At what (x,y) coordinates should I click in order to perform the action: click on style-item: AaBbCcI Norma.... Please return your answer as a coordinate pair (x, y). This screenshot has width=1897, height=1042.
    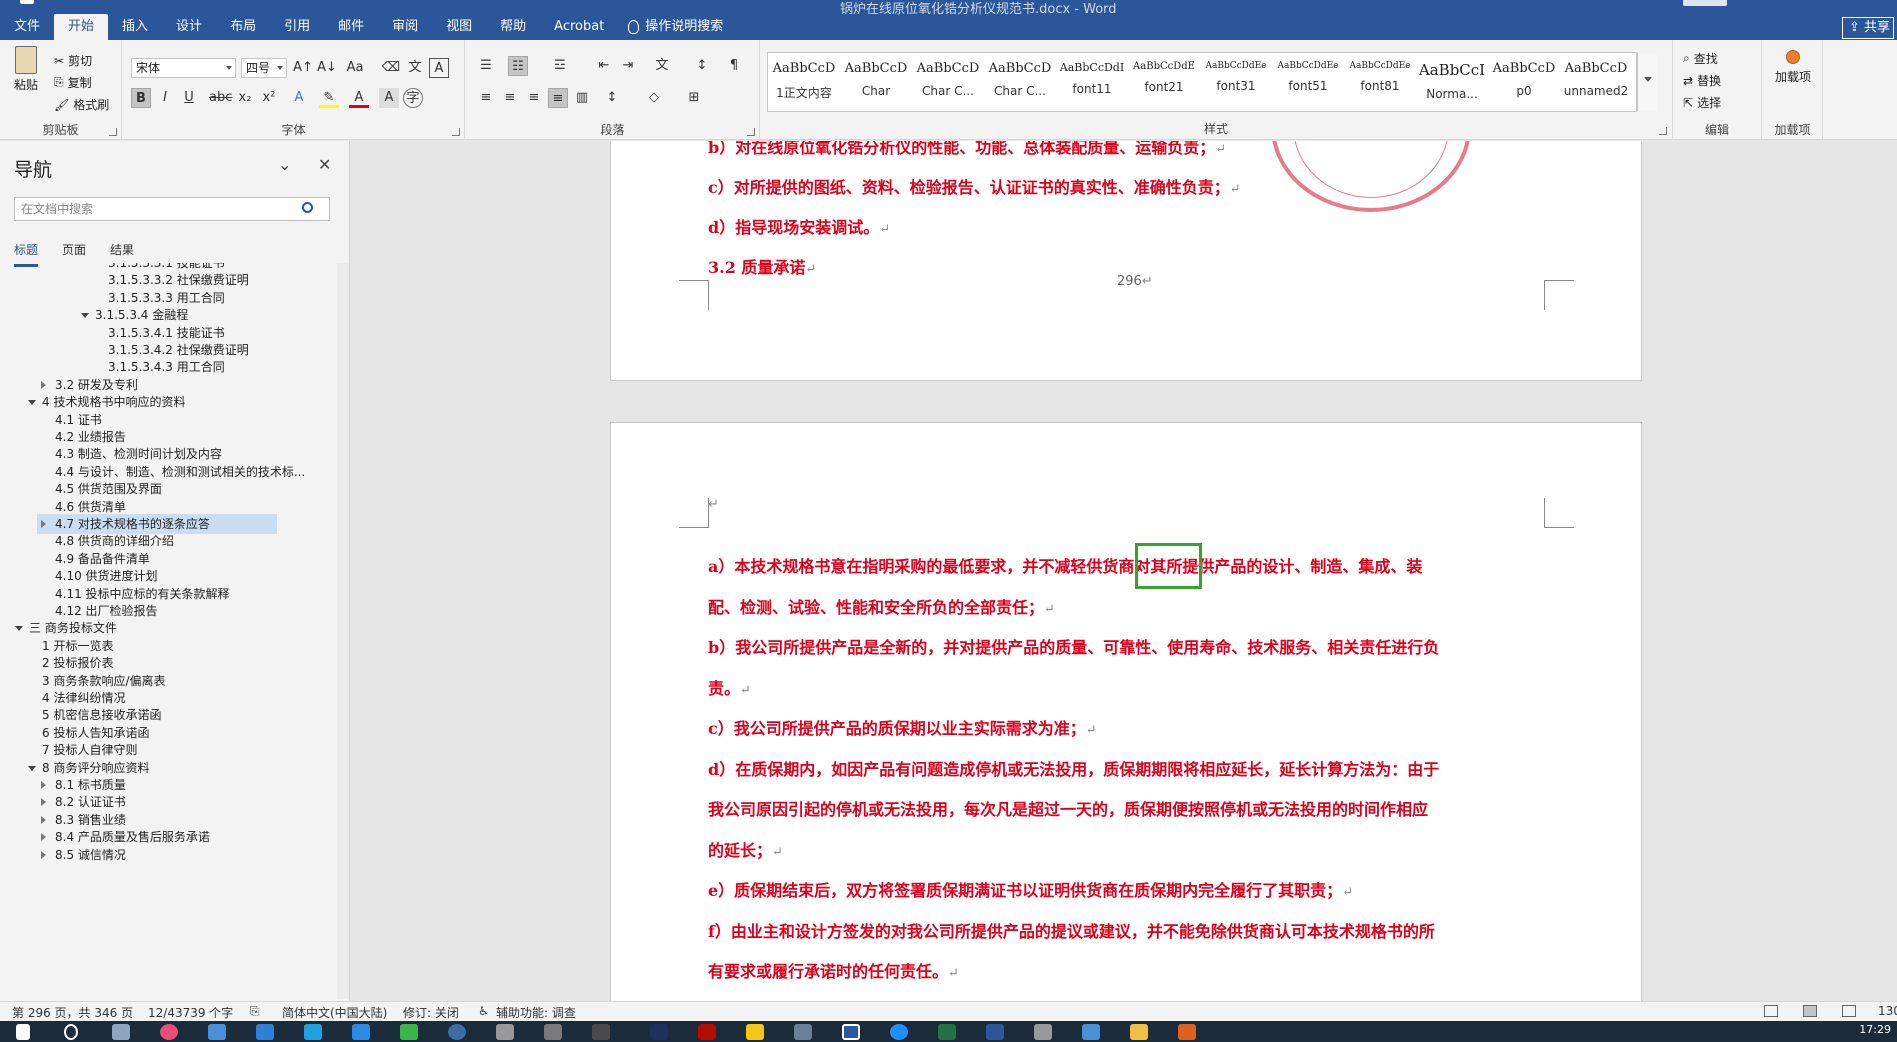
    Looking at the image, I should click on (1452, 82).